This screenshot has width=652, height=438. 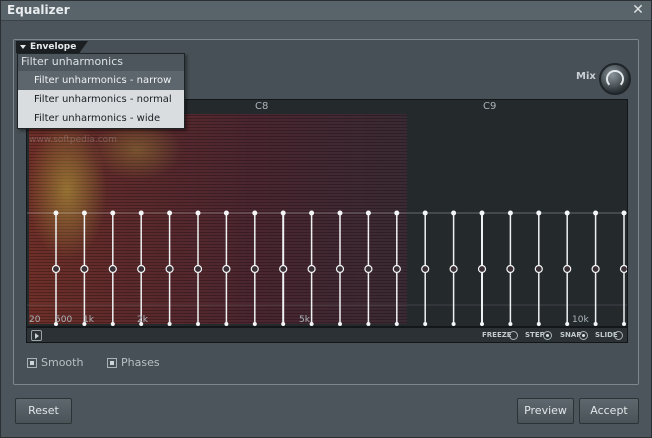 I want to click on hz-label: 5k, so click(x=304, y=320).